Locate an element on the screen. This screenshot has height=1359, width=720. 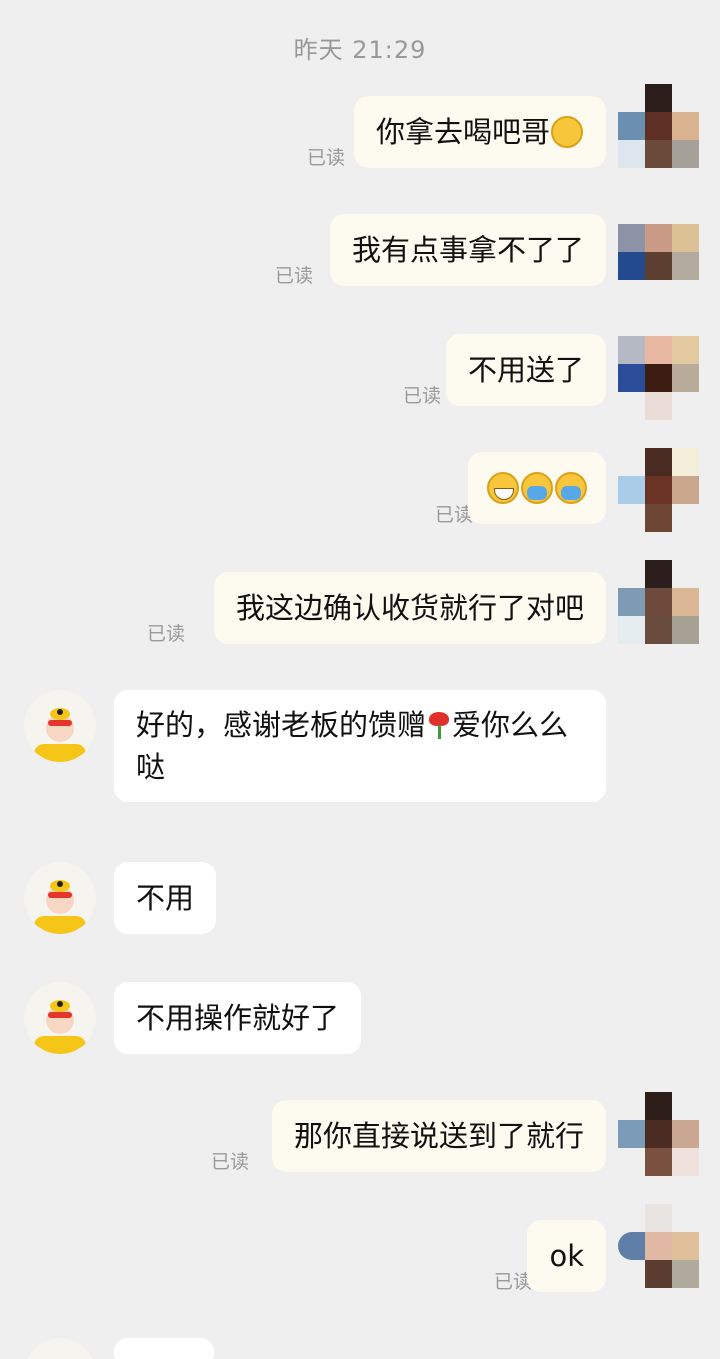
chat-timestamp: 昨天 21:29 is located at coordinates (360, 50).